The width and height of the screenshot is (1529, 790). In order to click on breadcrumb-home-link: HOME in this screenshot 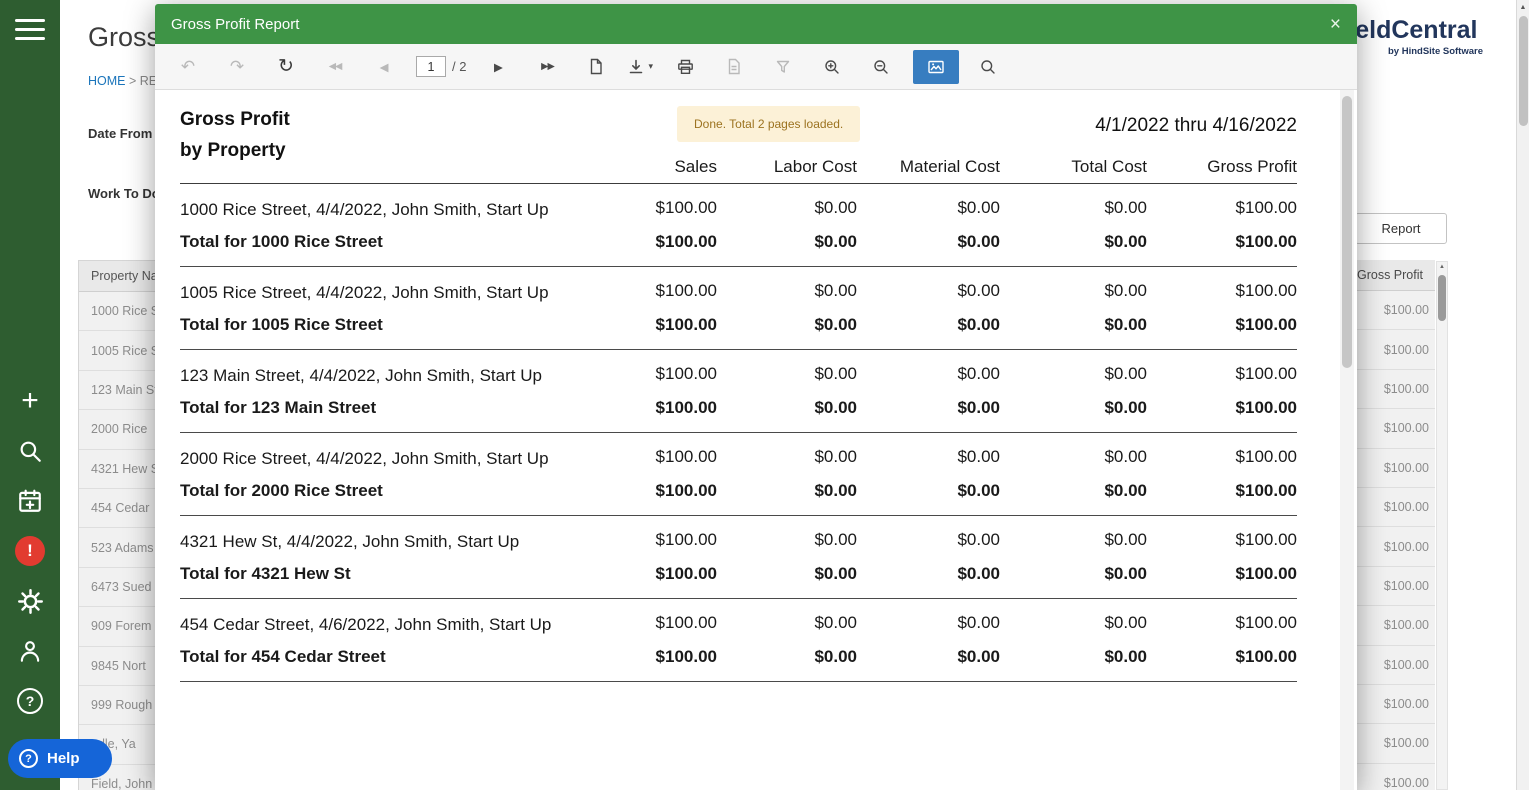, I will do `click(107, 81)`.